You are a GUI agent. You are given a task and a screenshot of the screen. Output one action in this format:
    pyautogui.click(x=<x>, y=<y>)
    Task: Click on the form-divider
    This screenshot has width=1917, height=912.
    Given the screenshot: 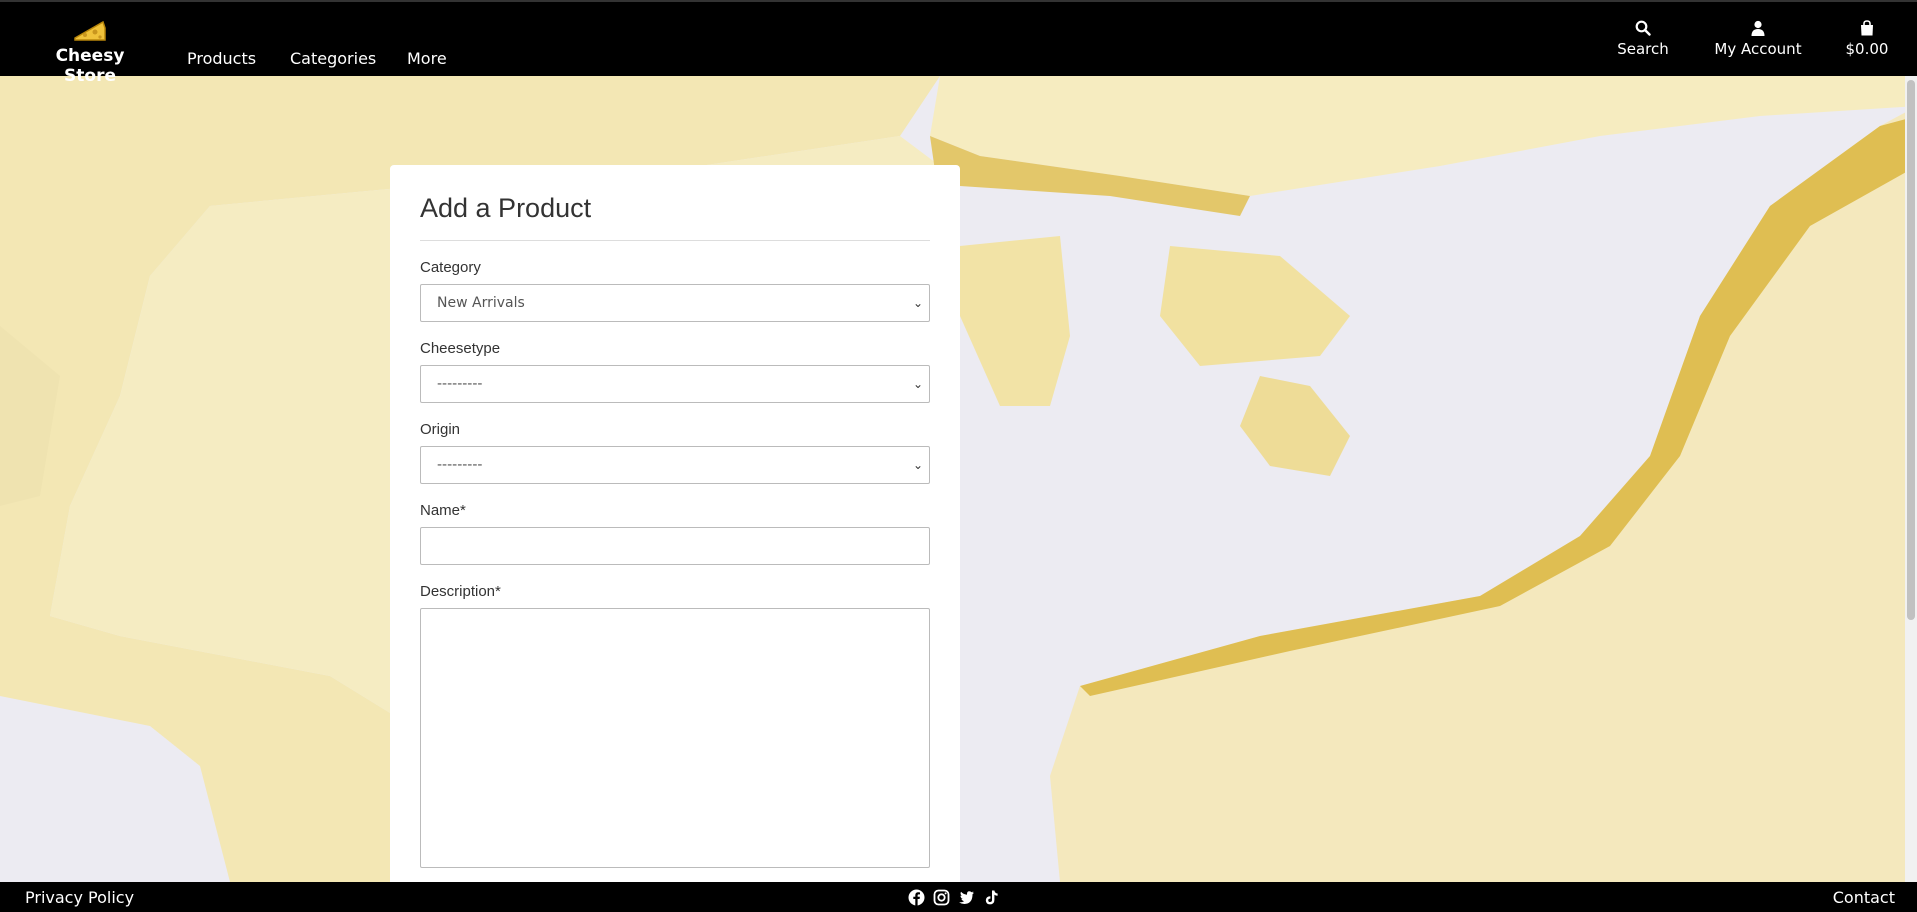 What is the action you would take?
    pyautogui.click(x=675, y=240)
    